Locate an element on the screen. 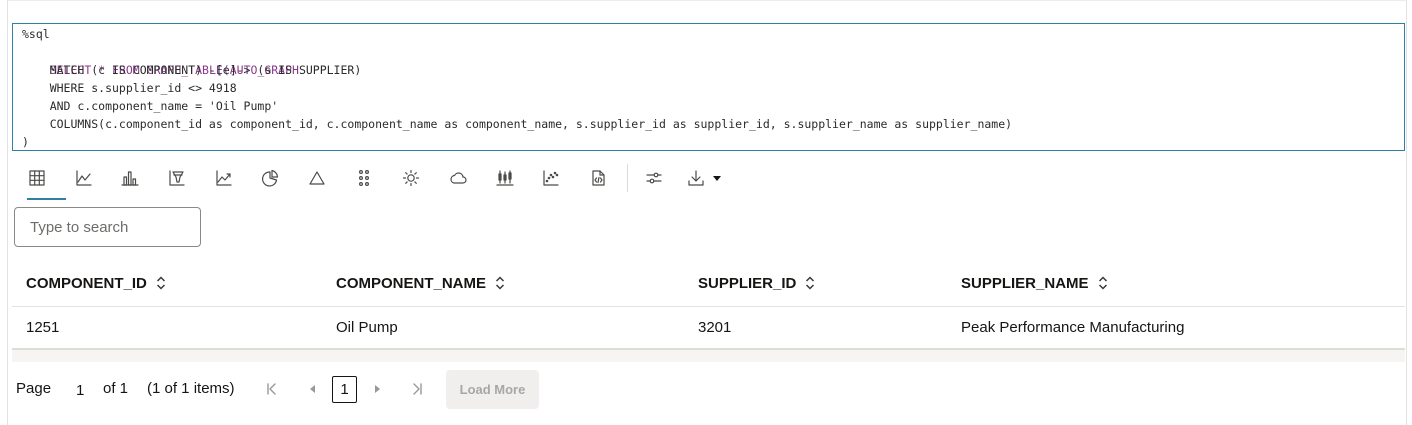 The width and height of the screenshot is (1412, 425). column-header-component-id: COMPONENT_ID is located at coordinates (96, 283).